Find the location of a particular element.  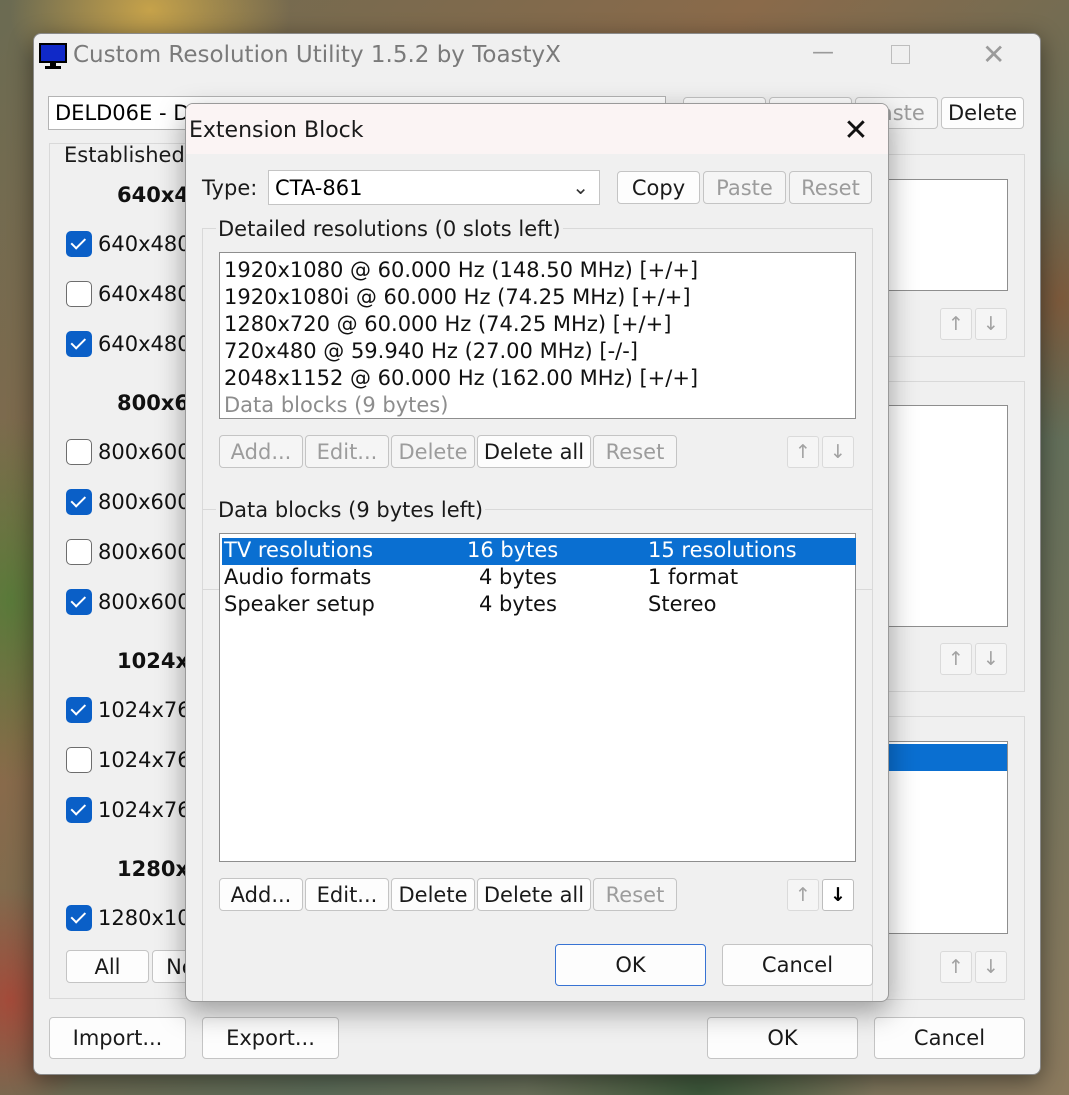

list-item: 1920x1080 @ 60.000 Hz (148.50 MHz) [+/+] is located at coordinates (539, 270).